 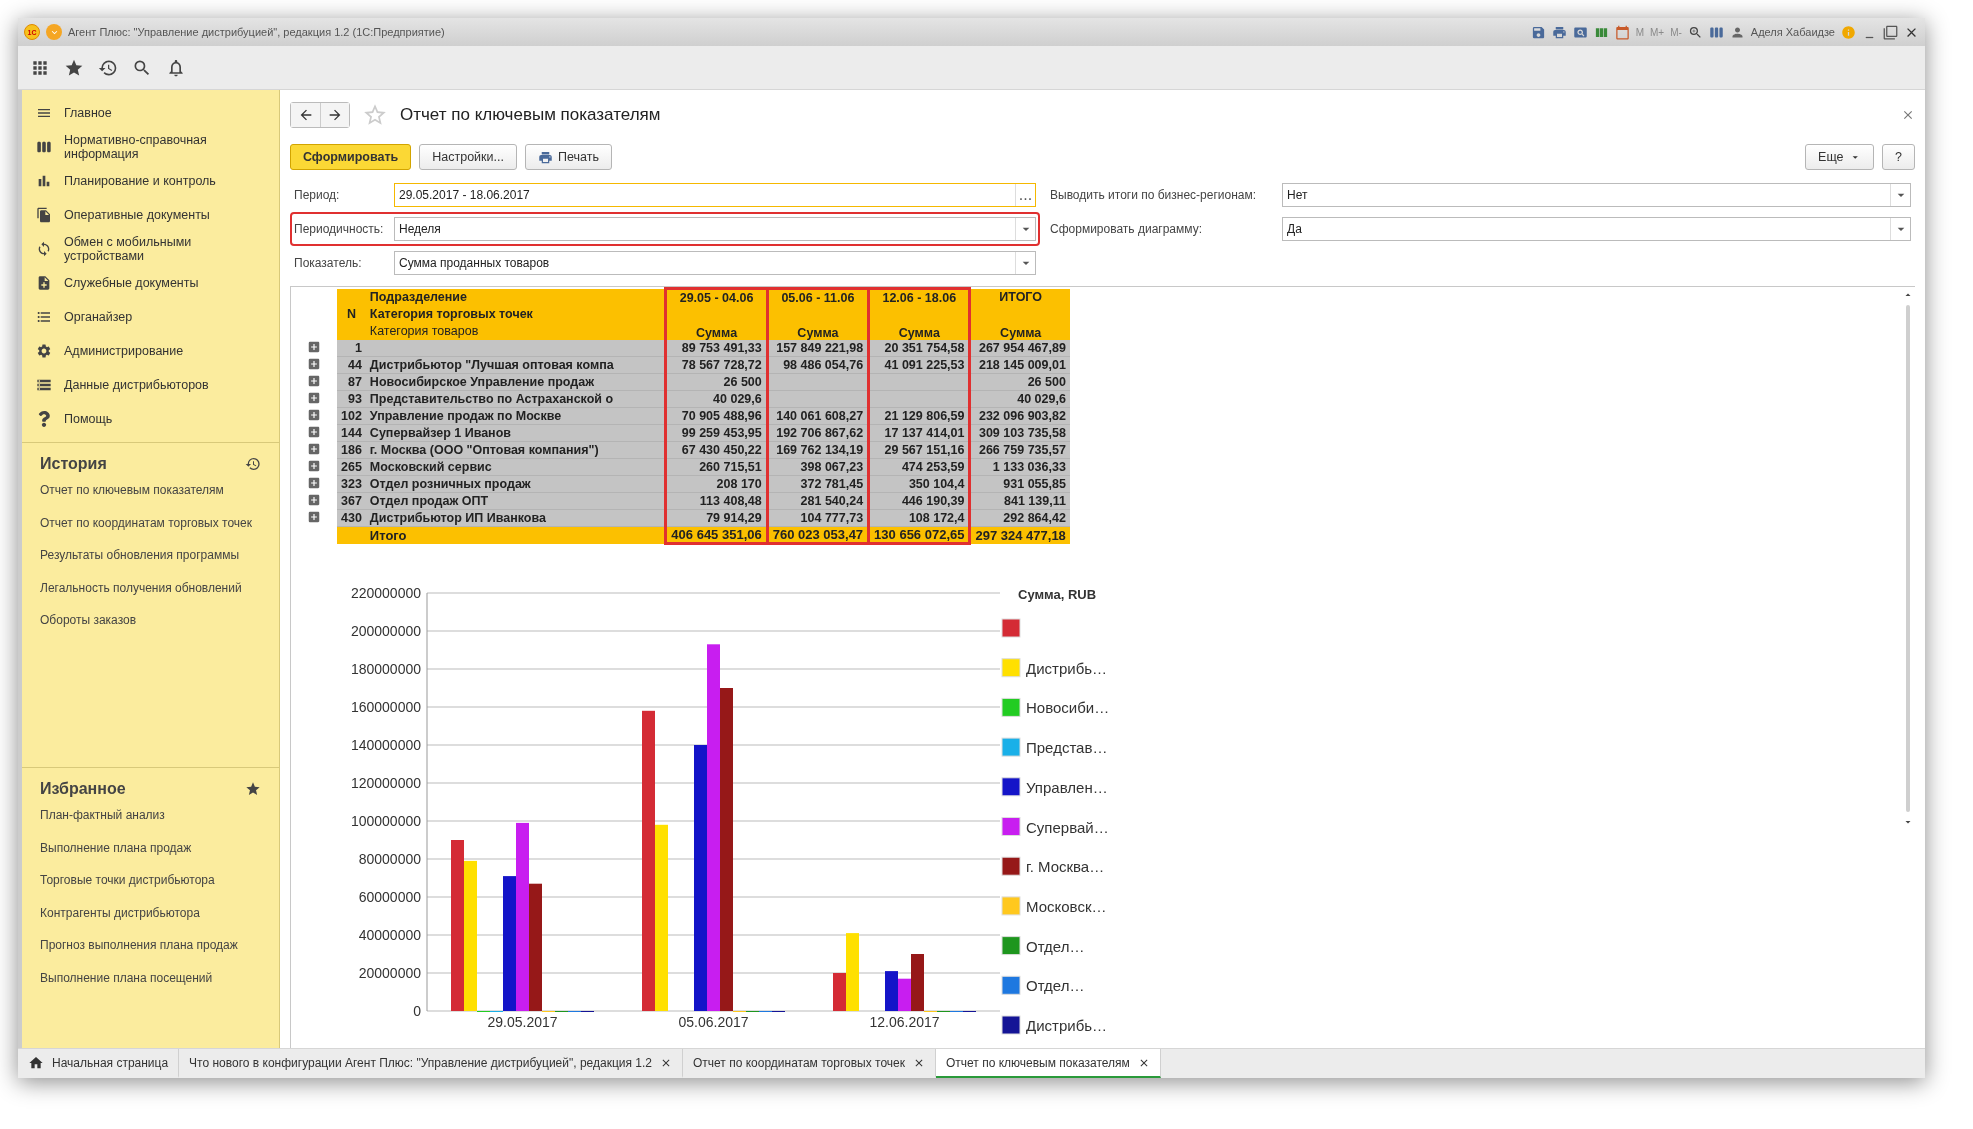 I want to click on bell-icon, so click(x=176, y=67).